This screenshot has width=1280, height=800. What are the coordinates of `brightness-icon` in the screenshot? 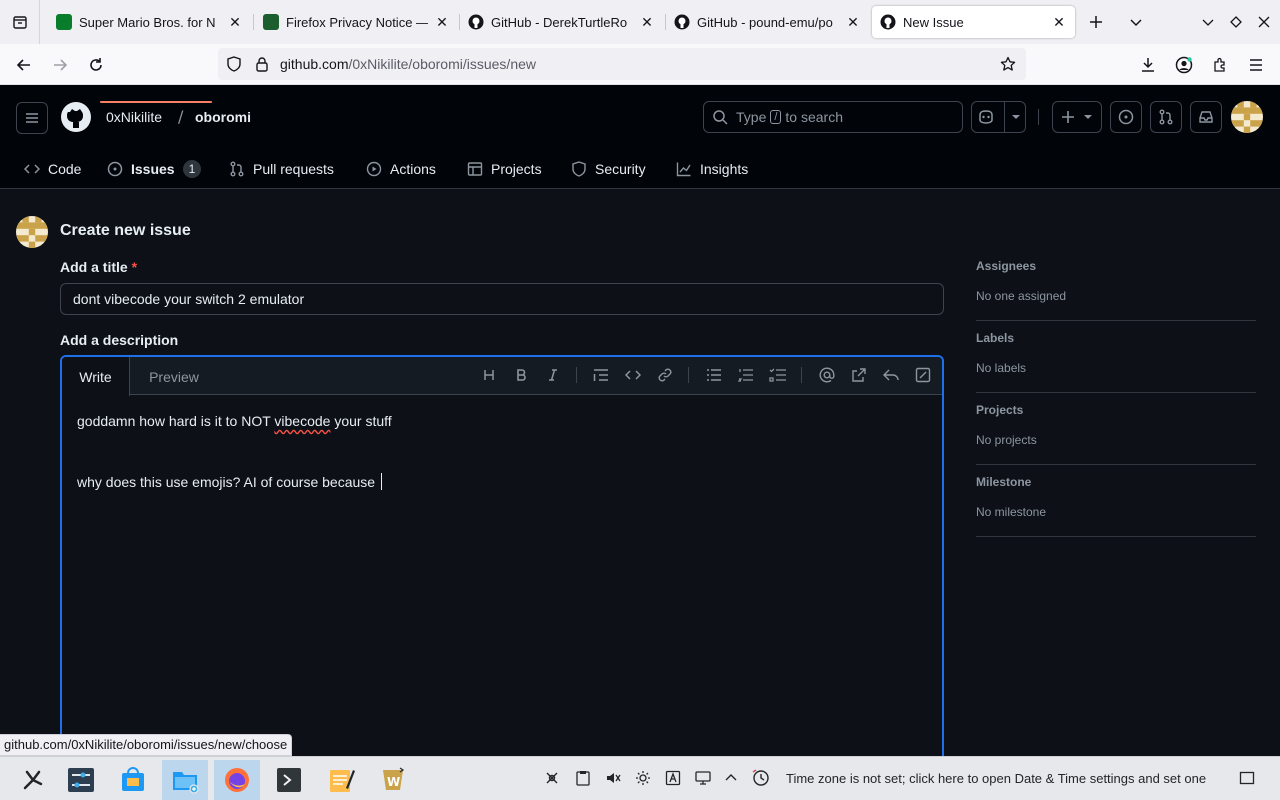 It's located at (643, 778).